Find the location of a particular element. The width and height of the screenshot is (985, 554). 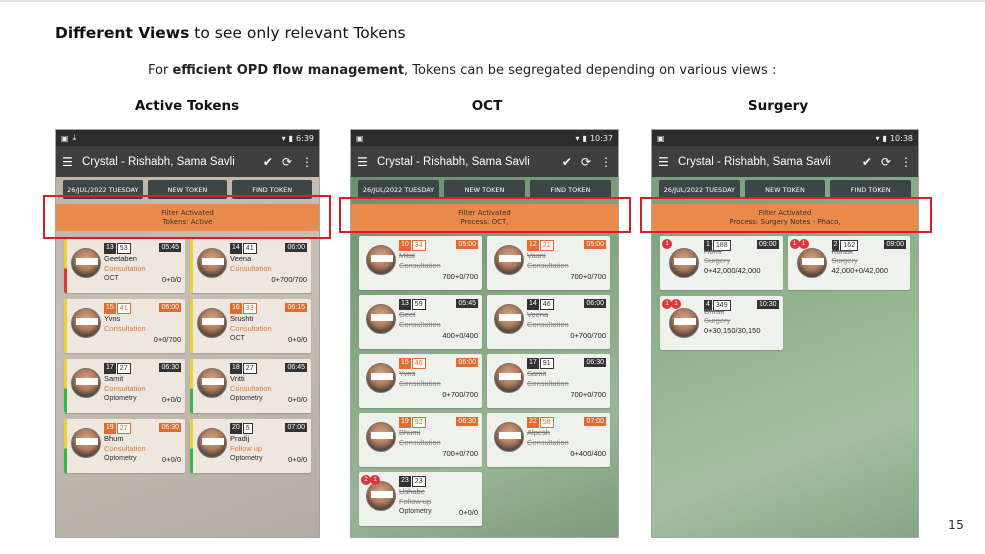

token-card: 4 349 10:30 Dhruti Surgery 0+30,150/30,150 1 1 is located at coordinates (721, 323).